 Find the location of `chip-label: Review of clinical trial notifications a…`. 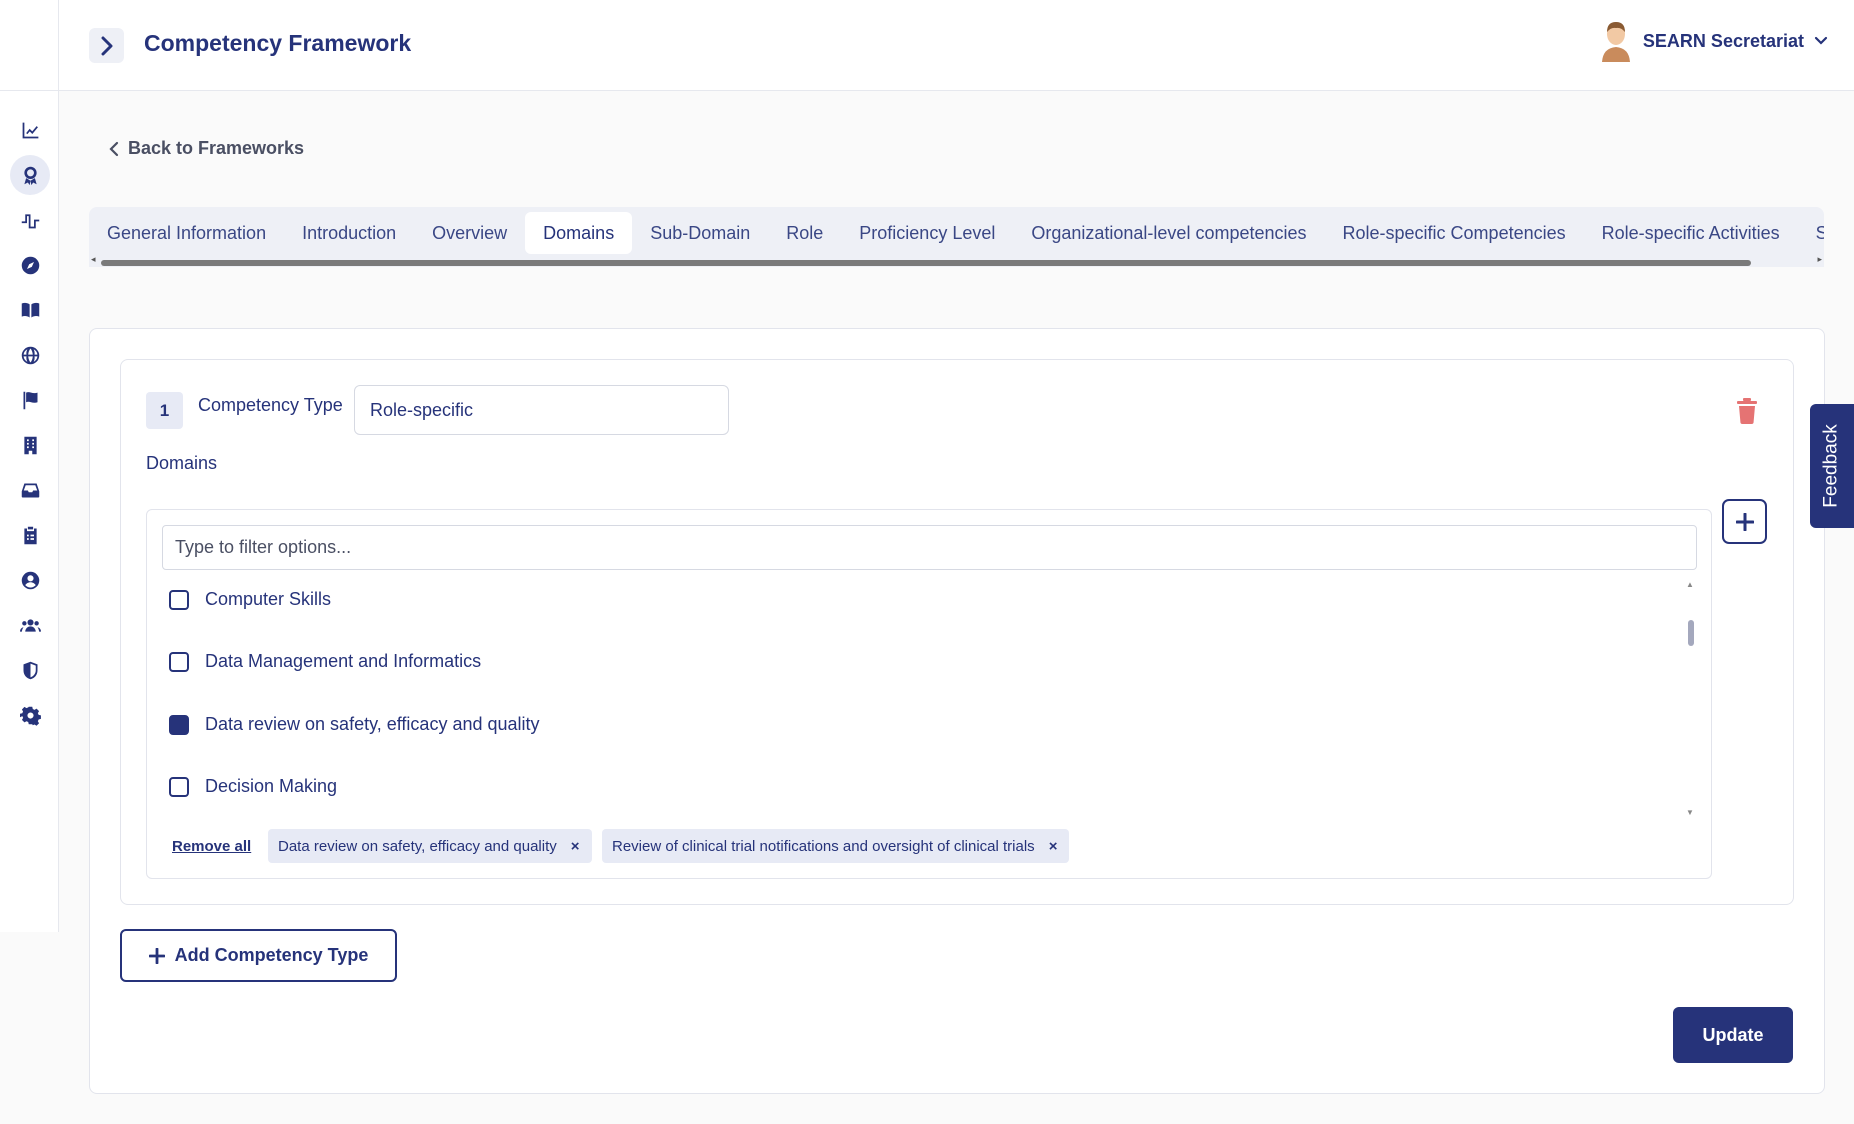

chip-label: Review of clinical trial notifications a… is located at coordinates (823, 846).